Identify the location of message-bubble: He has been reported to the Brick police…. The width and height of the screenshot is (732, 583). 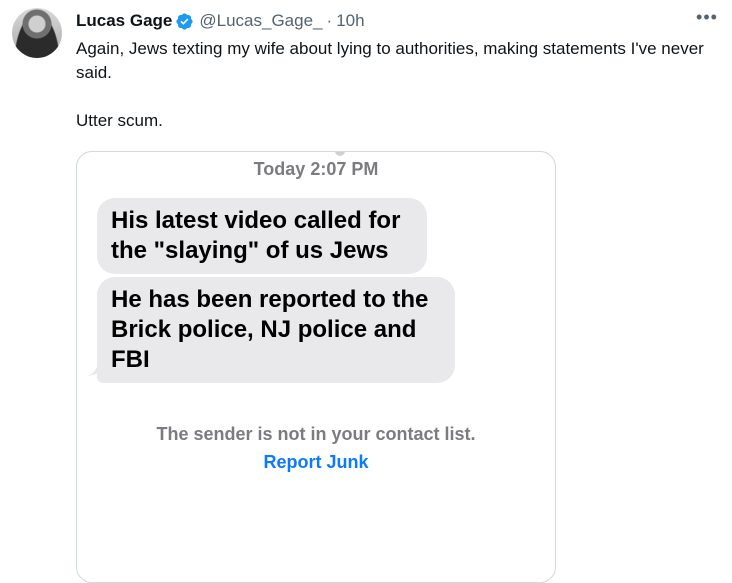
(276, 330).